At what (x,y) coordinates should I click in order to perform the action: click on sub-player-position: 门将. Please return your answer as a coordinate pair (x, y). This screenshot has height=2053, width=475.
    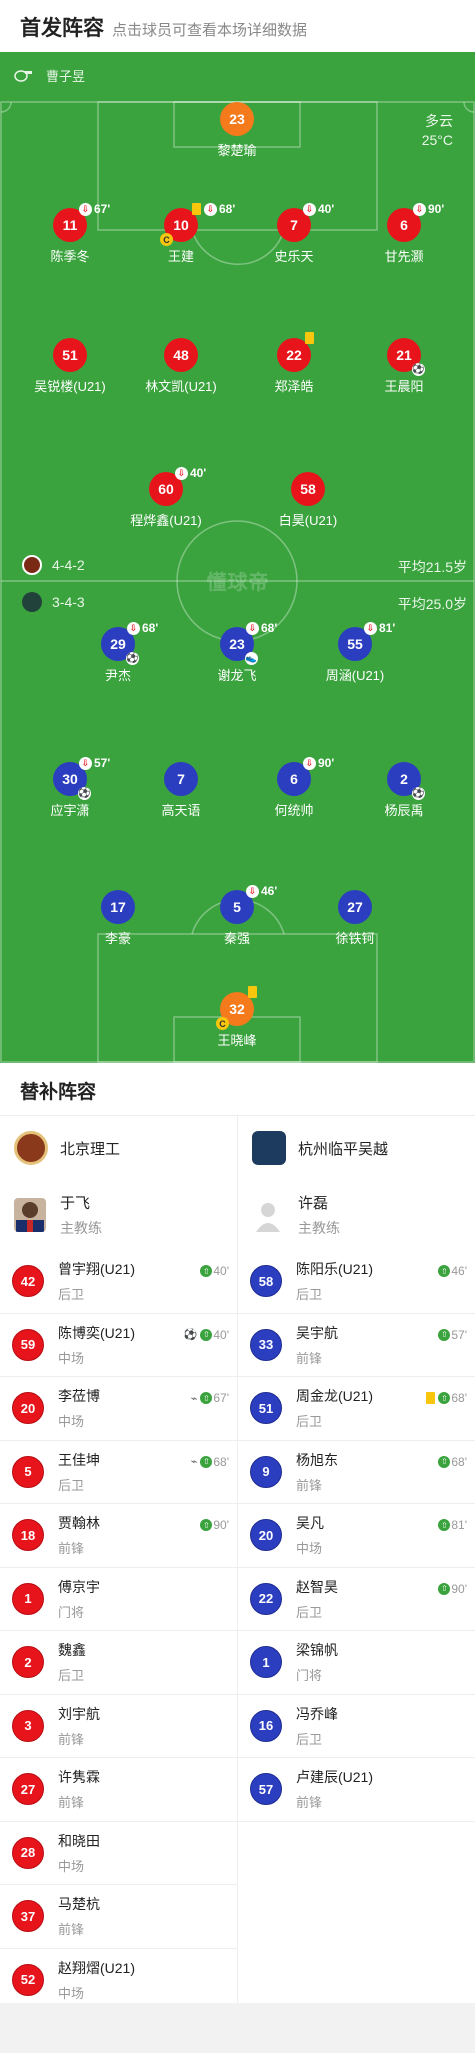
    Looking at the image, I should click on (309, 1676).